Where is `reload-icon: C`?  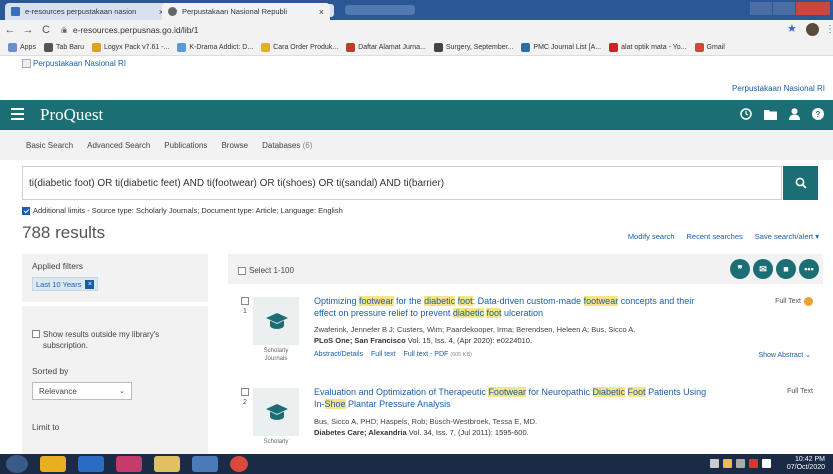
reload-icon: C is located at coordinates (46, 30).